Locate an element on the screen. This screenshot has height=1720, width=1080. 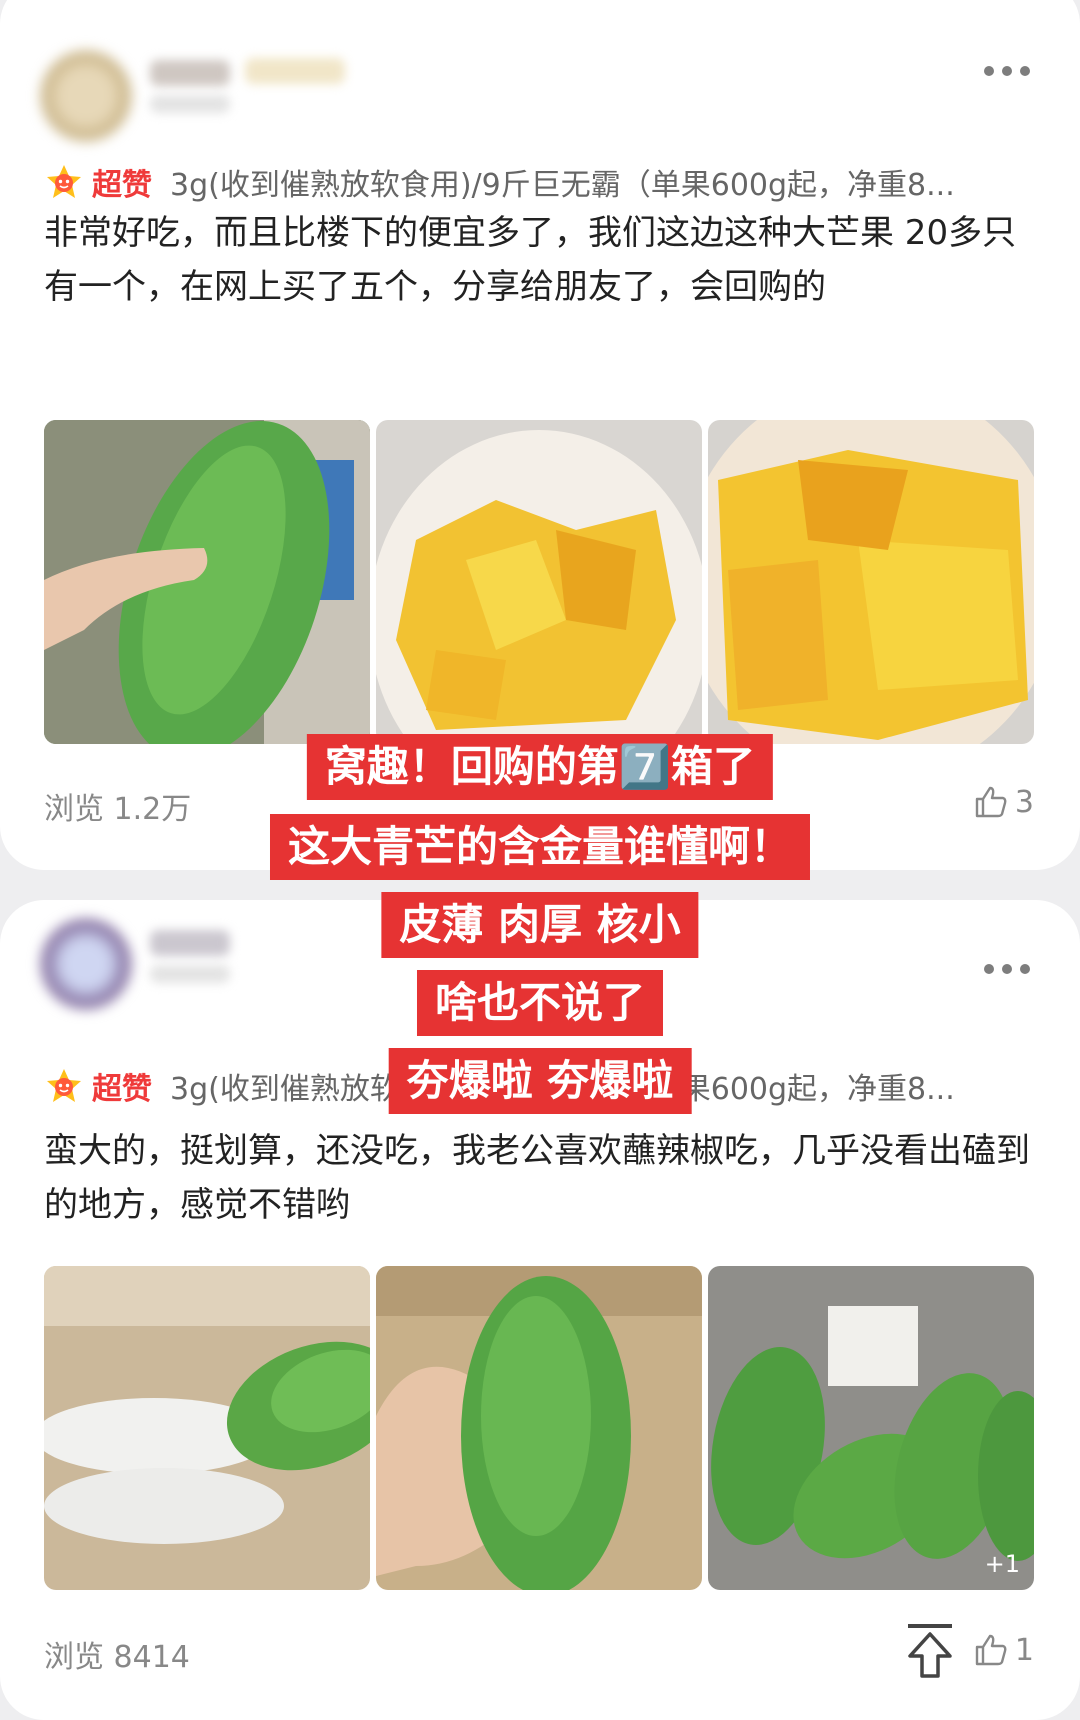
caption-line: 皮薄 肉厚 核小 is located at coordinates (540, 925).